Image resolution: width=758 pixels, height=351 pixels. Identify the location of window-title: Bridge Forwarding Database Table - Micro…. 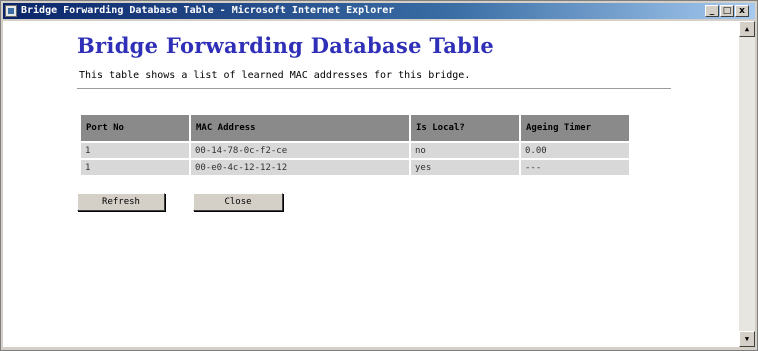
(208, 10).